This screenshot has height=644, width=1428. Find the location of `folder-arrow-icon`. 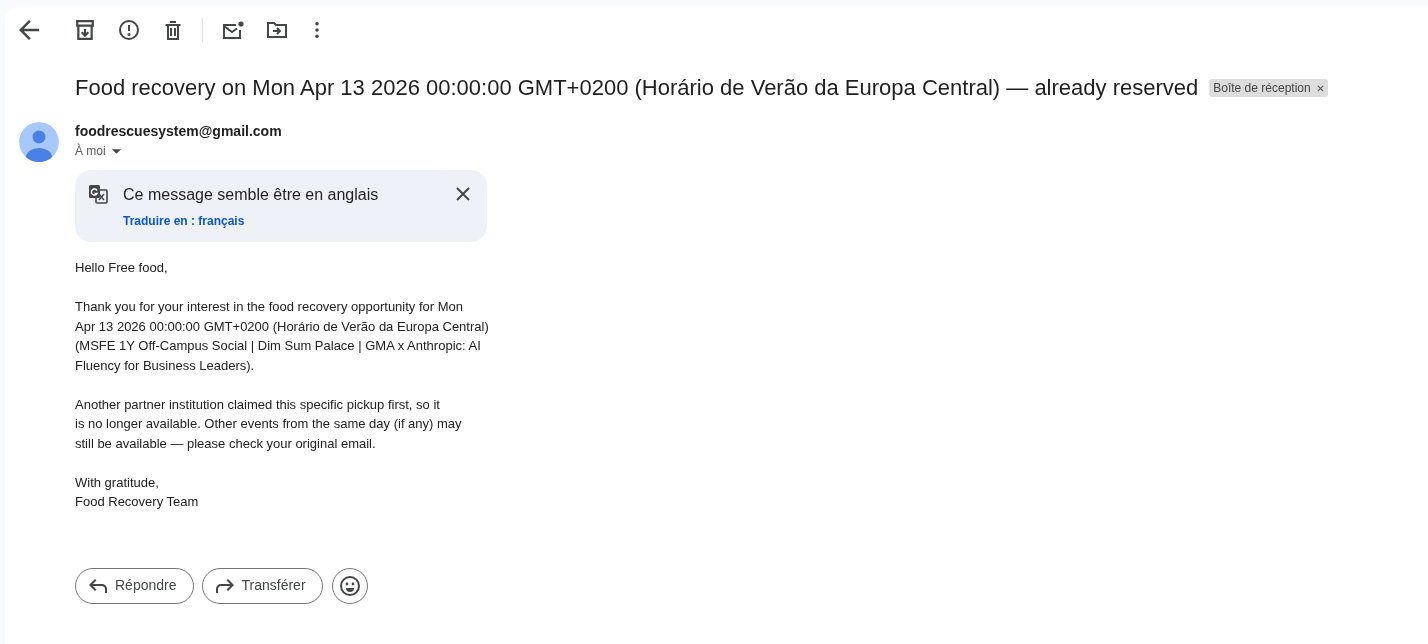

folder-arrow-icon is located at coordinates (277, 30).